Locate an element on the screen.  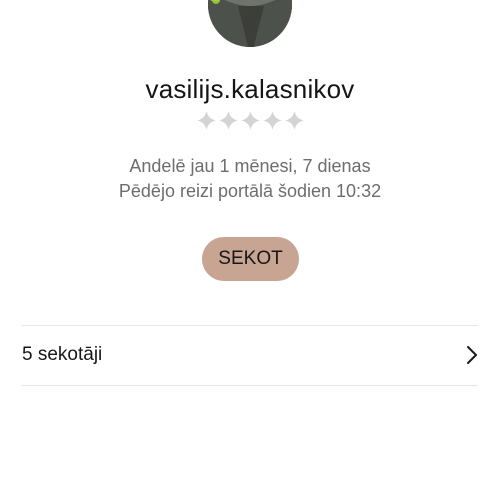
followers-label: 5 sekotāji is located at coordinates (62, 354).